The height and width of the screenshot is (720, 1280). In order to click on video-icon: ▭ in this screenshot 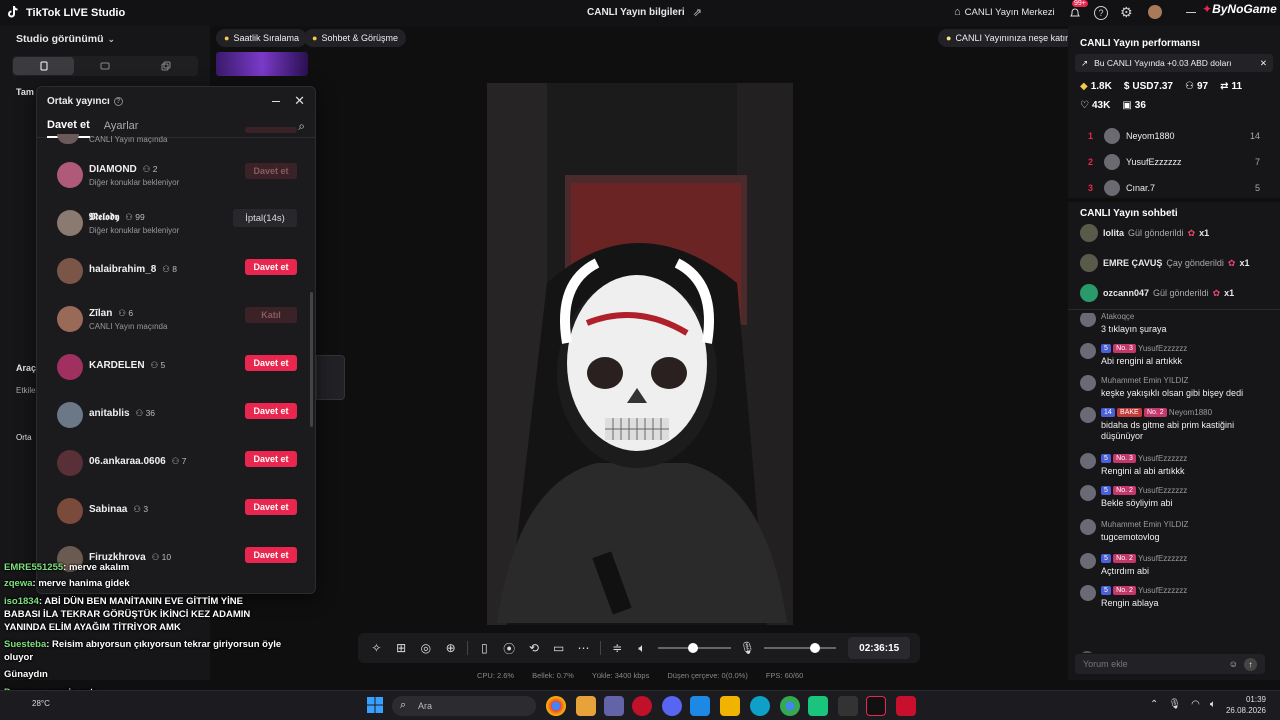, I will do `click(558, 648)`.